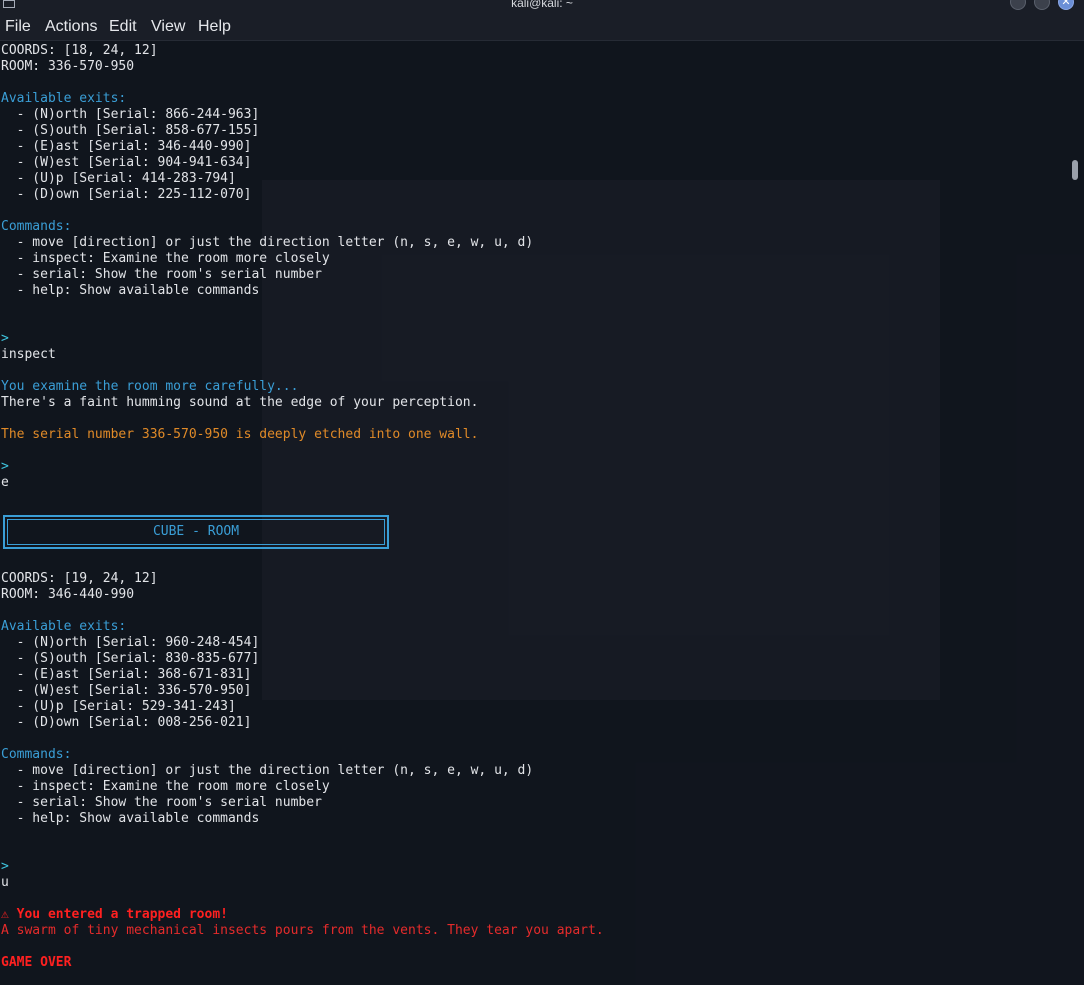 The image size is (1084, 985). Describe the element at coordinates (130, 114) in the screenshot. I see `terminal-line: - (N)orth [Serial: 866-244-963]` at that location.